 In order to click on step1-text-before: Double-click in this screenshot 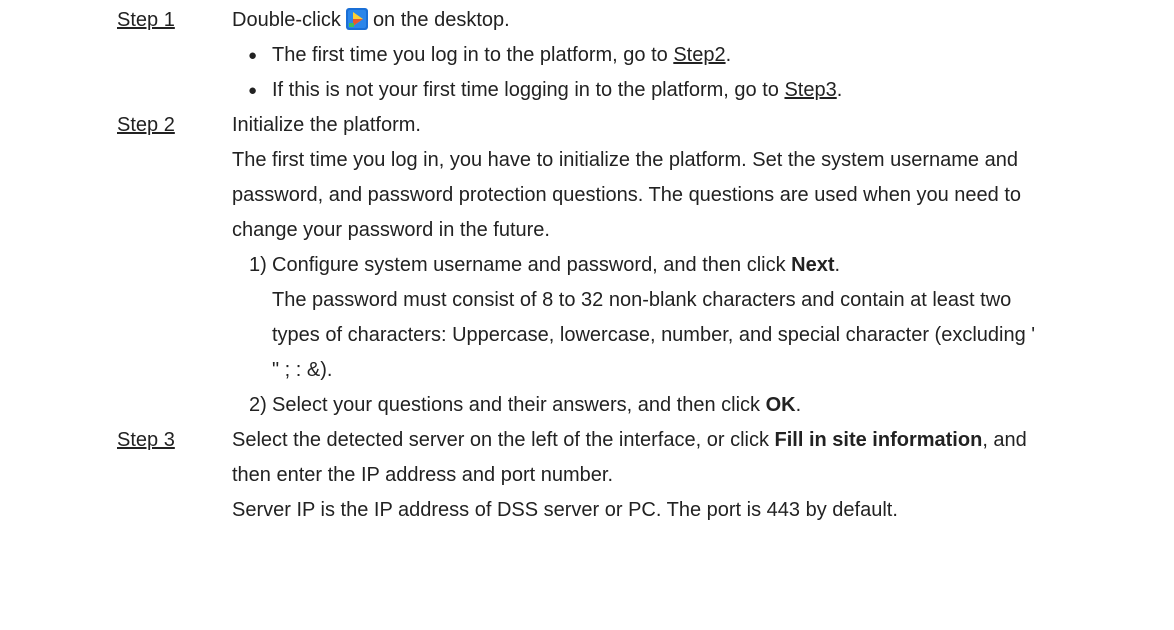, I will do `click(286, 20)`.